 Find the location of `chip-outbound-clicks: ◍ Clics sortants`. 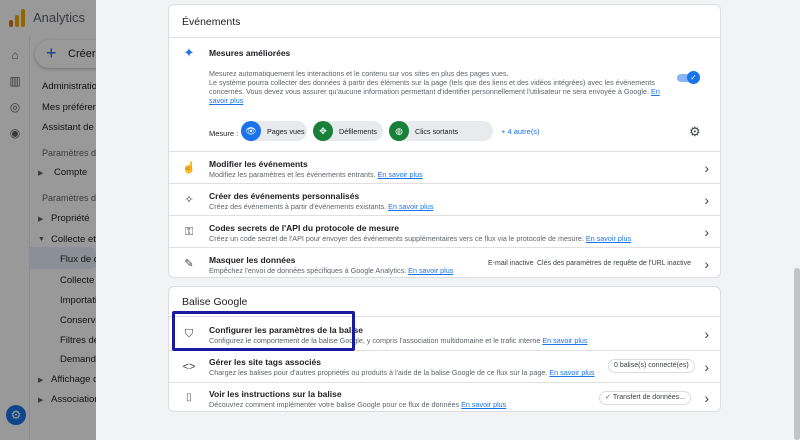

chip-outbound-clicks: ◍ Clics sortants is located at coordinates (441, 131).